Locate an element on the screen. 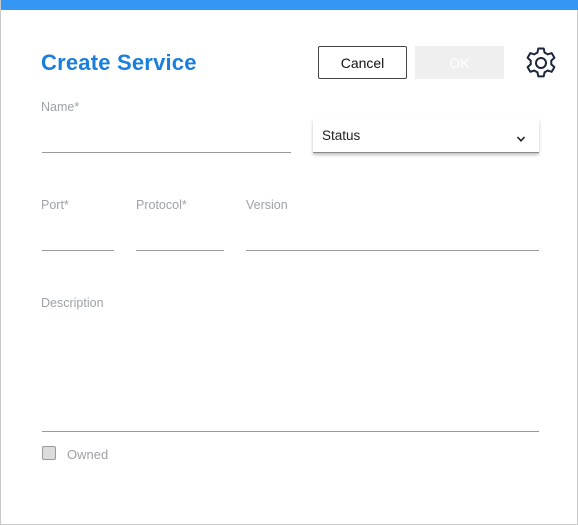  port-label: Port* is located at coordinates (55, 205).